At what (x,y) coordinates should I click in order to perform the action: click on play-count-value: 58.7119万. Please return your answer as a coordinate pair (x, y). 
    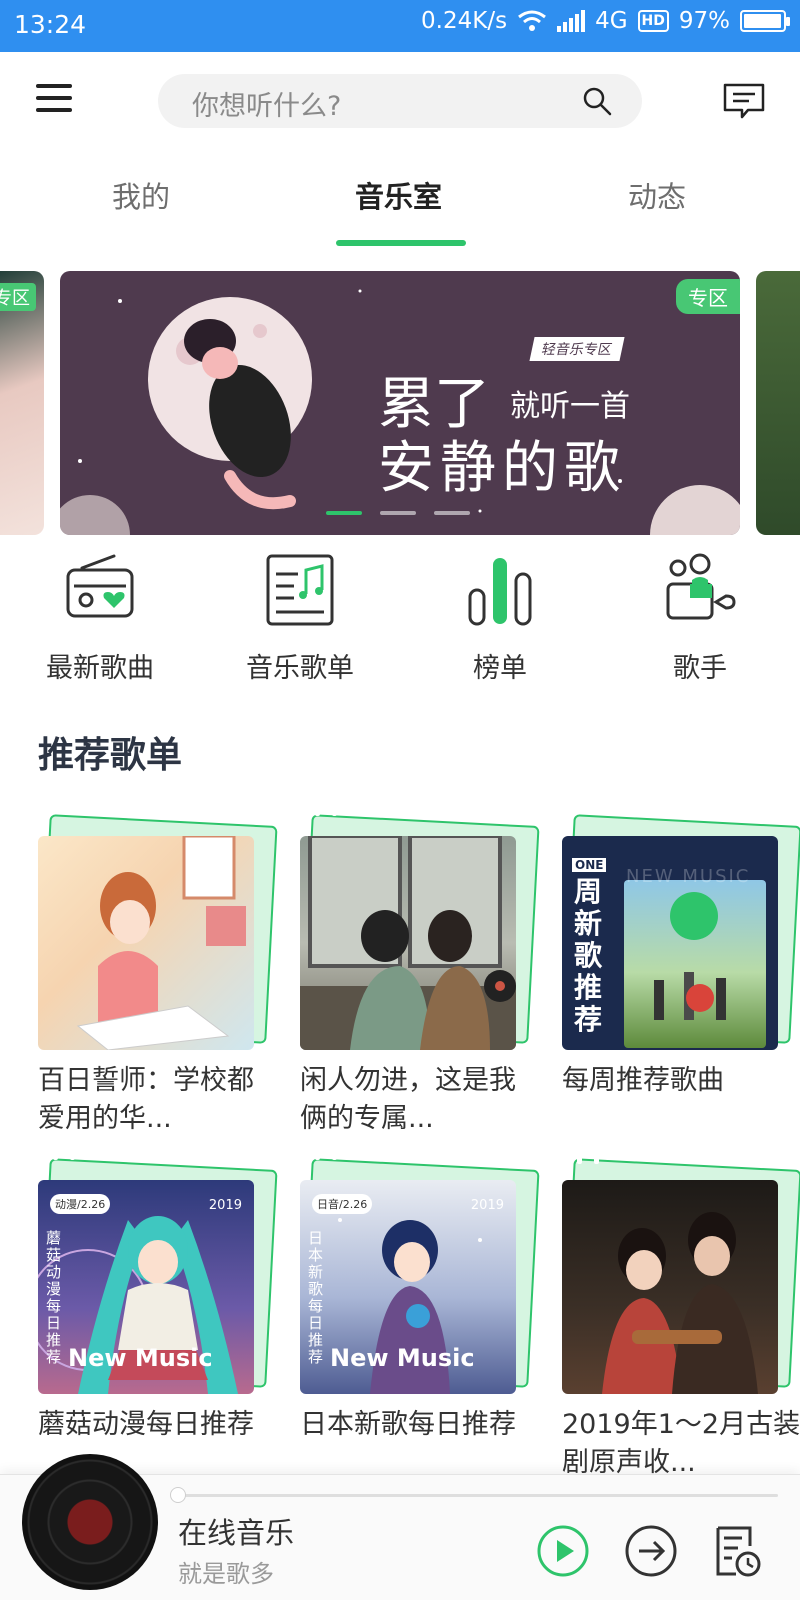
    Looking at the image, I should click on (136, 1152).